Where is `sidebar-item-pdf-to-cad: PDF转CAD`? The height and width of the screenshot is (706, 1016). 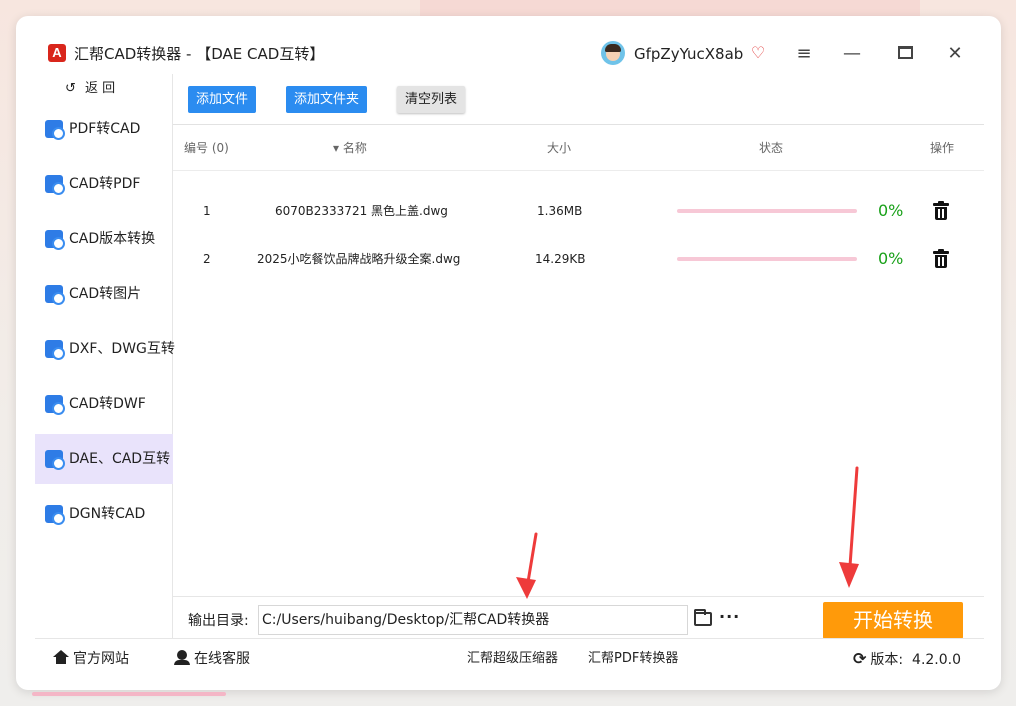 sidebar-item-pdf-to-cad: PDF转CAD is located at coordinates (104, 129).